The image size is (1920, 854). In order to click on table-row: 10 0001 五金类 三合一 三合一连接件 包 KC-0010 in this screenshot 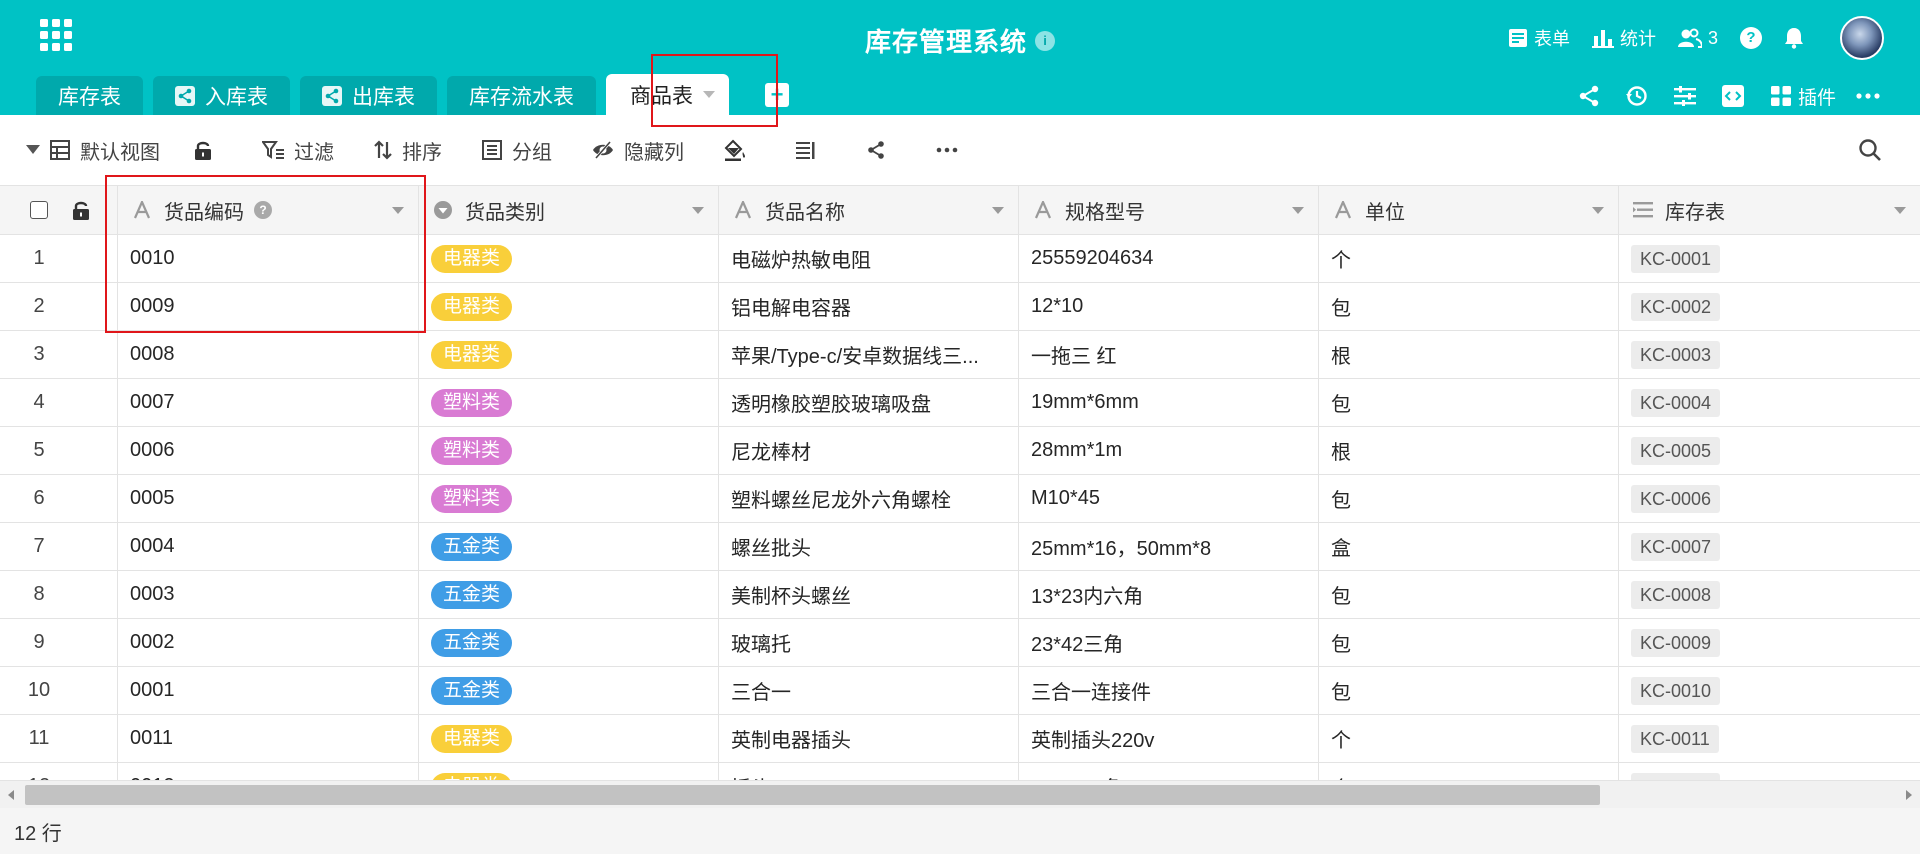, I will do `click(960, 691)`.